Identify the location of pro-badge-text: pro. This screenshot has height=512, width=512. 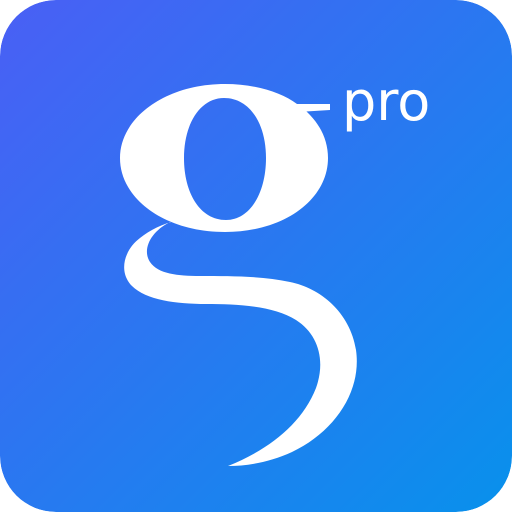
(386, 101).